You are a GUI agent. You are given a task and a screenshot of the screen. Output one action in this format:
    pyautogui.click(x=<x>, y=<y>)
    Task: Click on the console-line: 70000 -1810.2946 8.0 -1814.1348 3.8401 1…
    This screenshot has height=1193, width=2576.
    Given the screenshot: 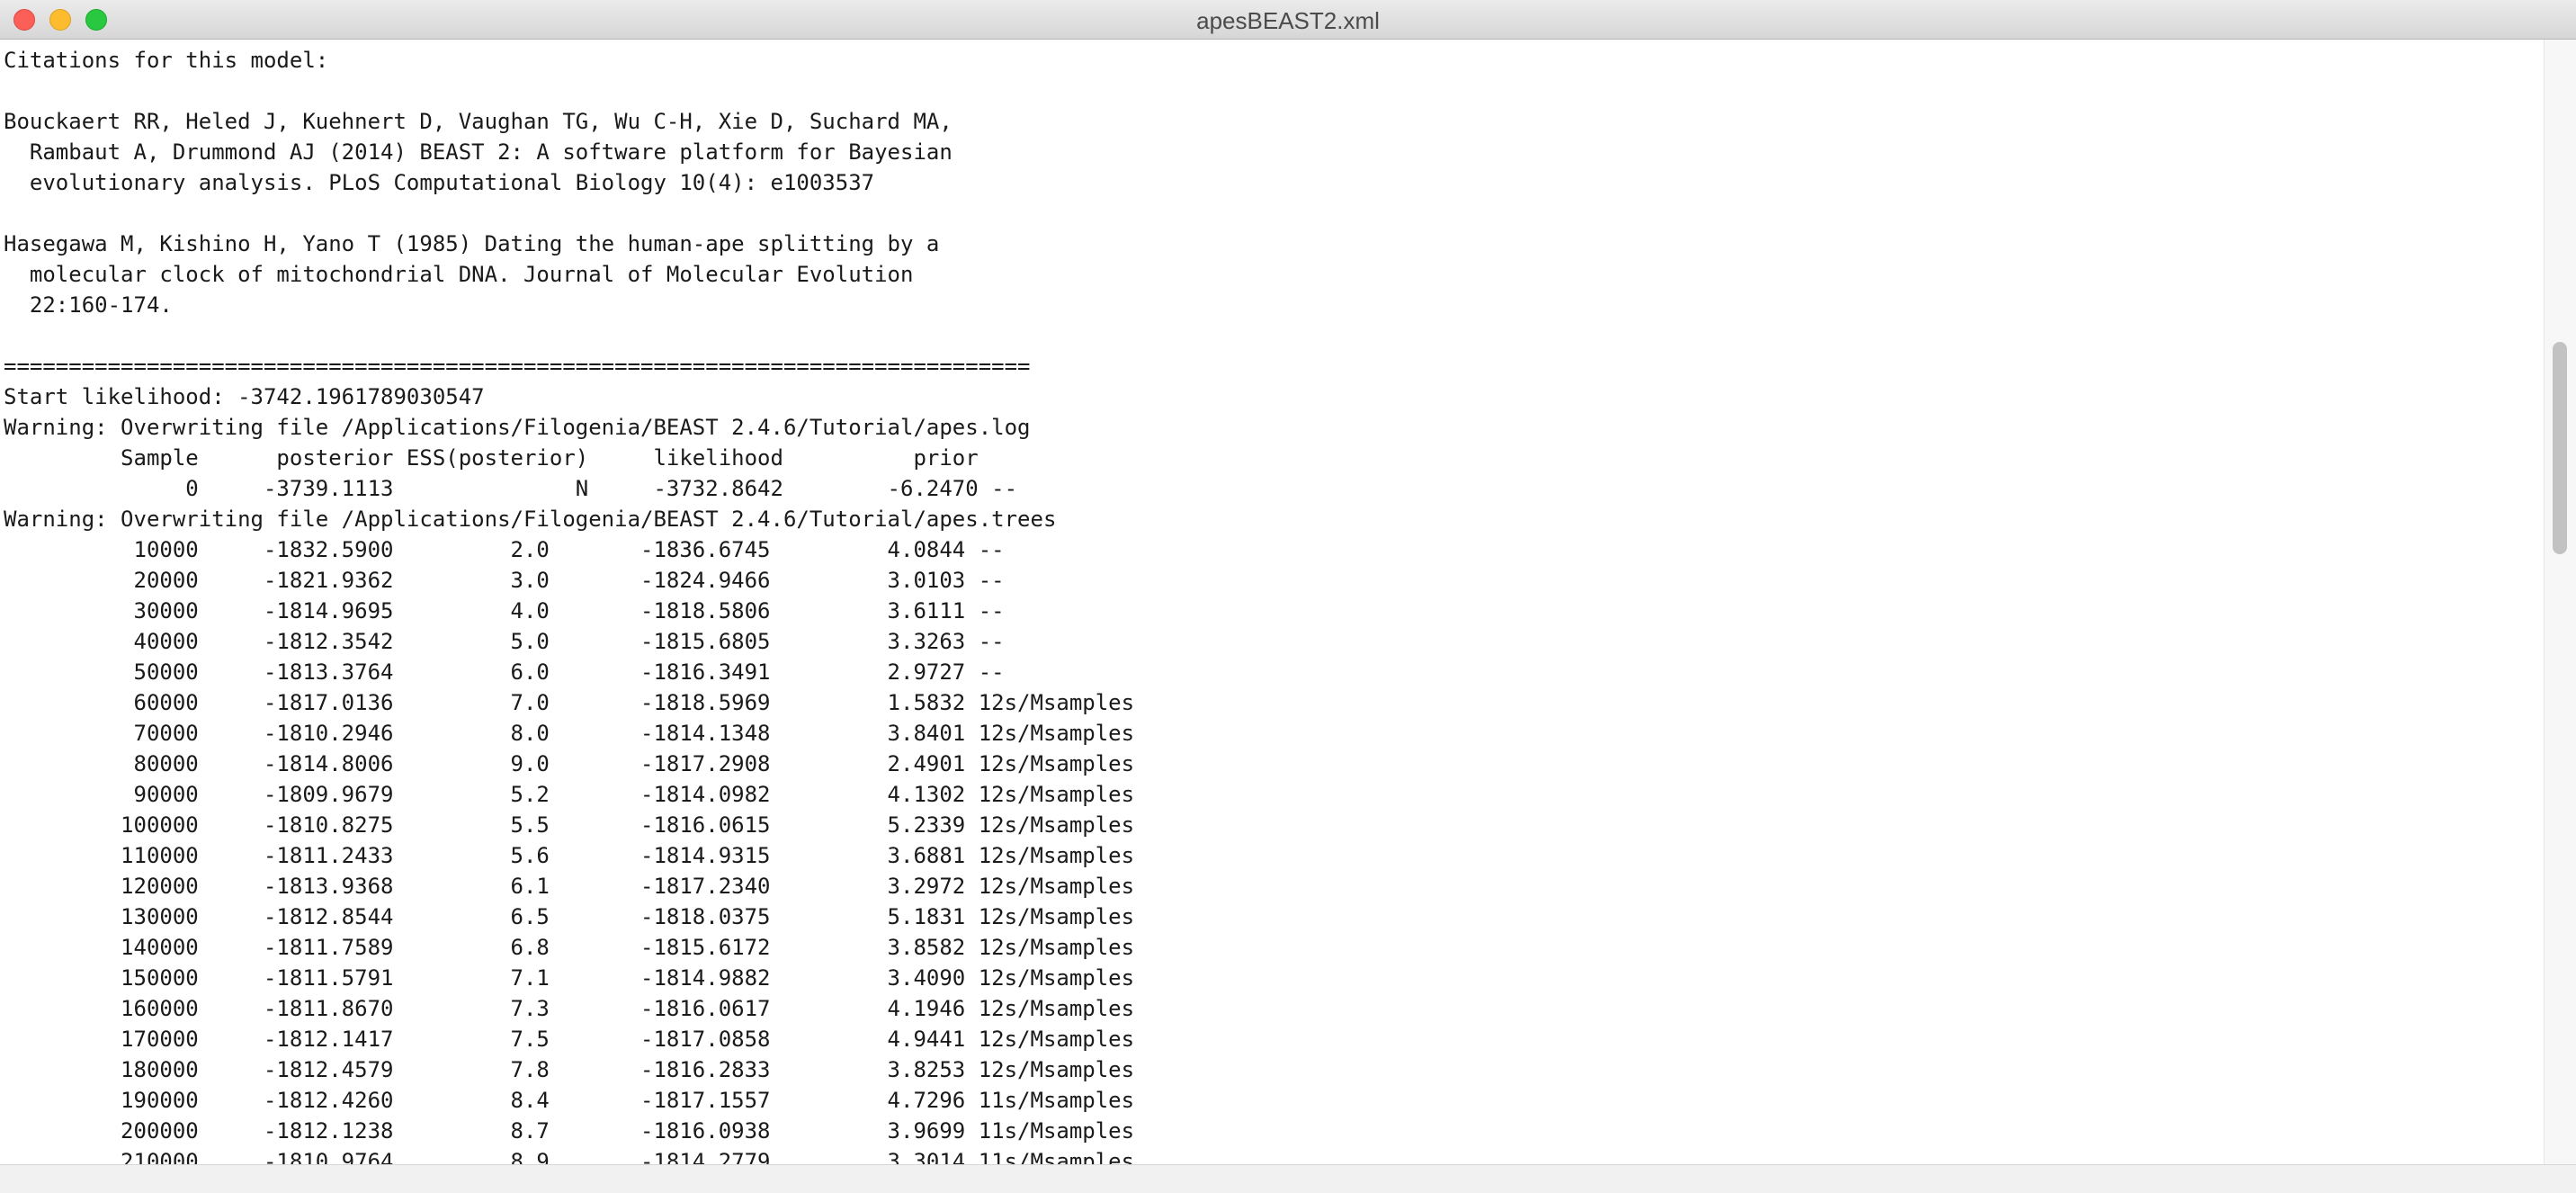 What is the action you would take?
    pyautogui.click(x=569, y=733)
    